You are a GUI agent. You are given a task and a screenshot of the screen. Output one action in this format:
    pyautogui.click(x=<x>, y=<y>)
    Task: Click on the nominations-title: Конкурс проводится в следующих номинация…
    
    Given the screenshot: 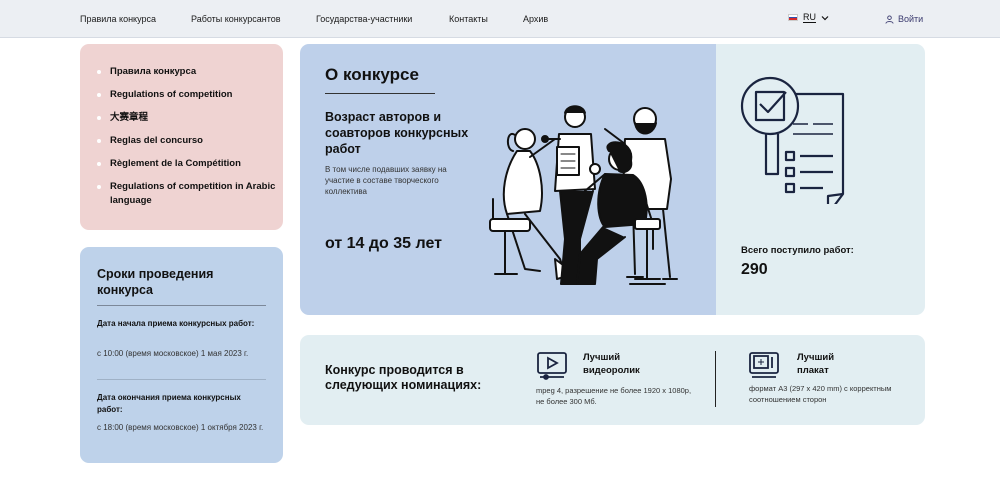 What is the action you would take?
    pyautogui.click(x=403, y=377)
    